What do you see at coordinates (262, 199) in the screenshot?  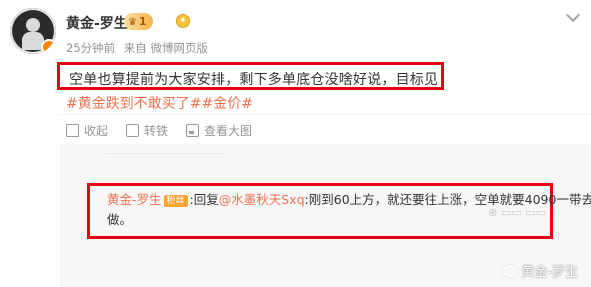 I see `mention-link: @水墨秋天Sxq` at bounding box center [262, 199].